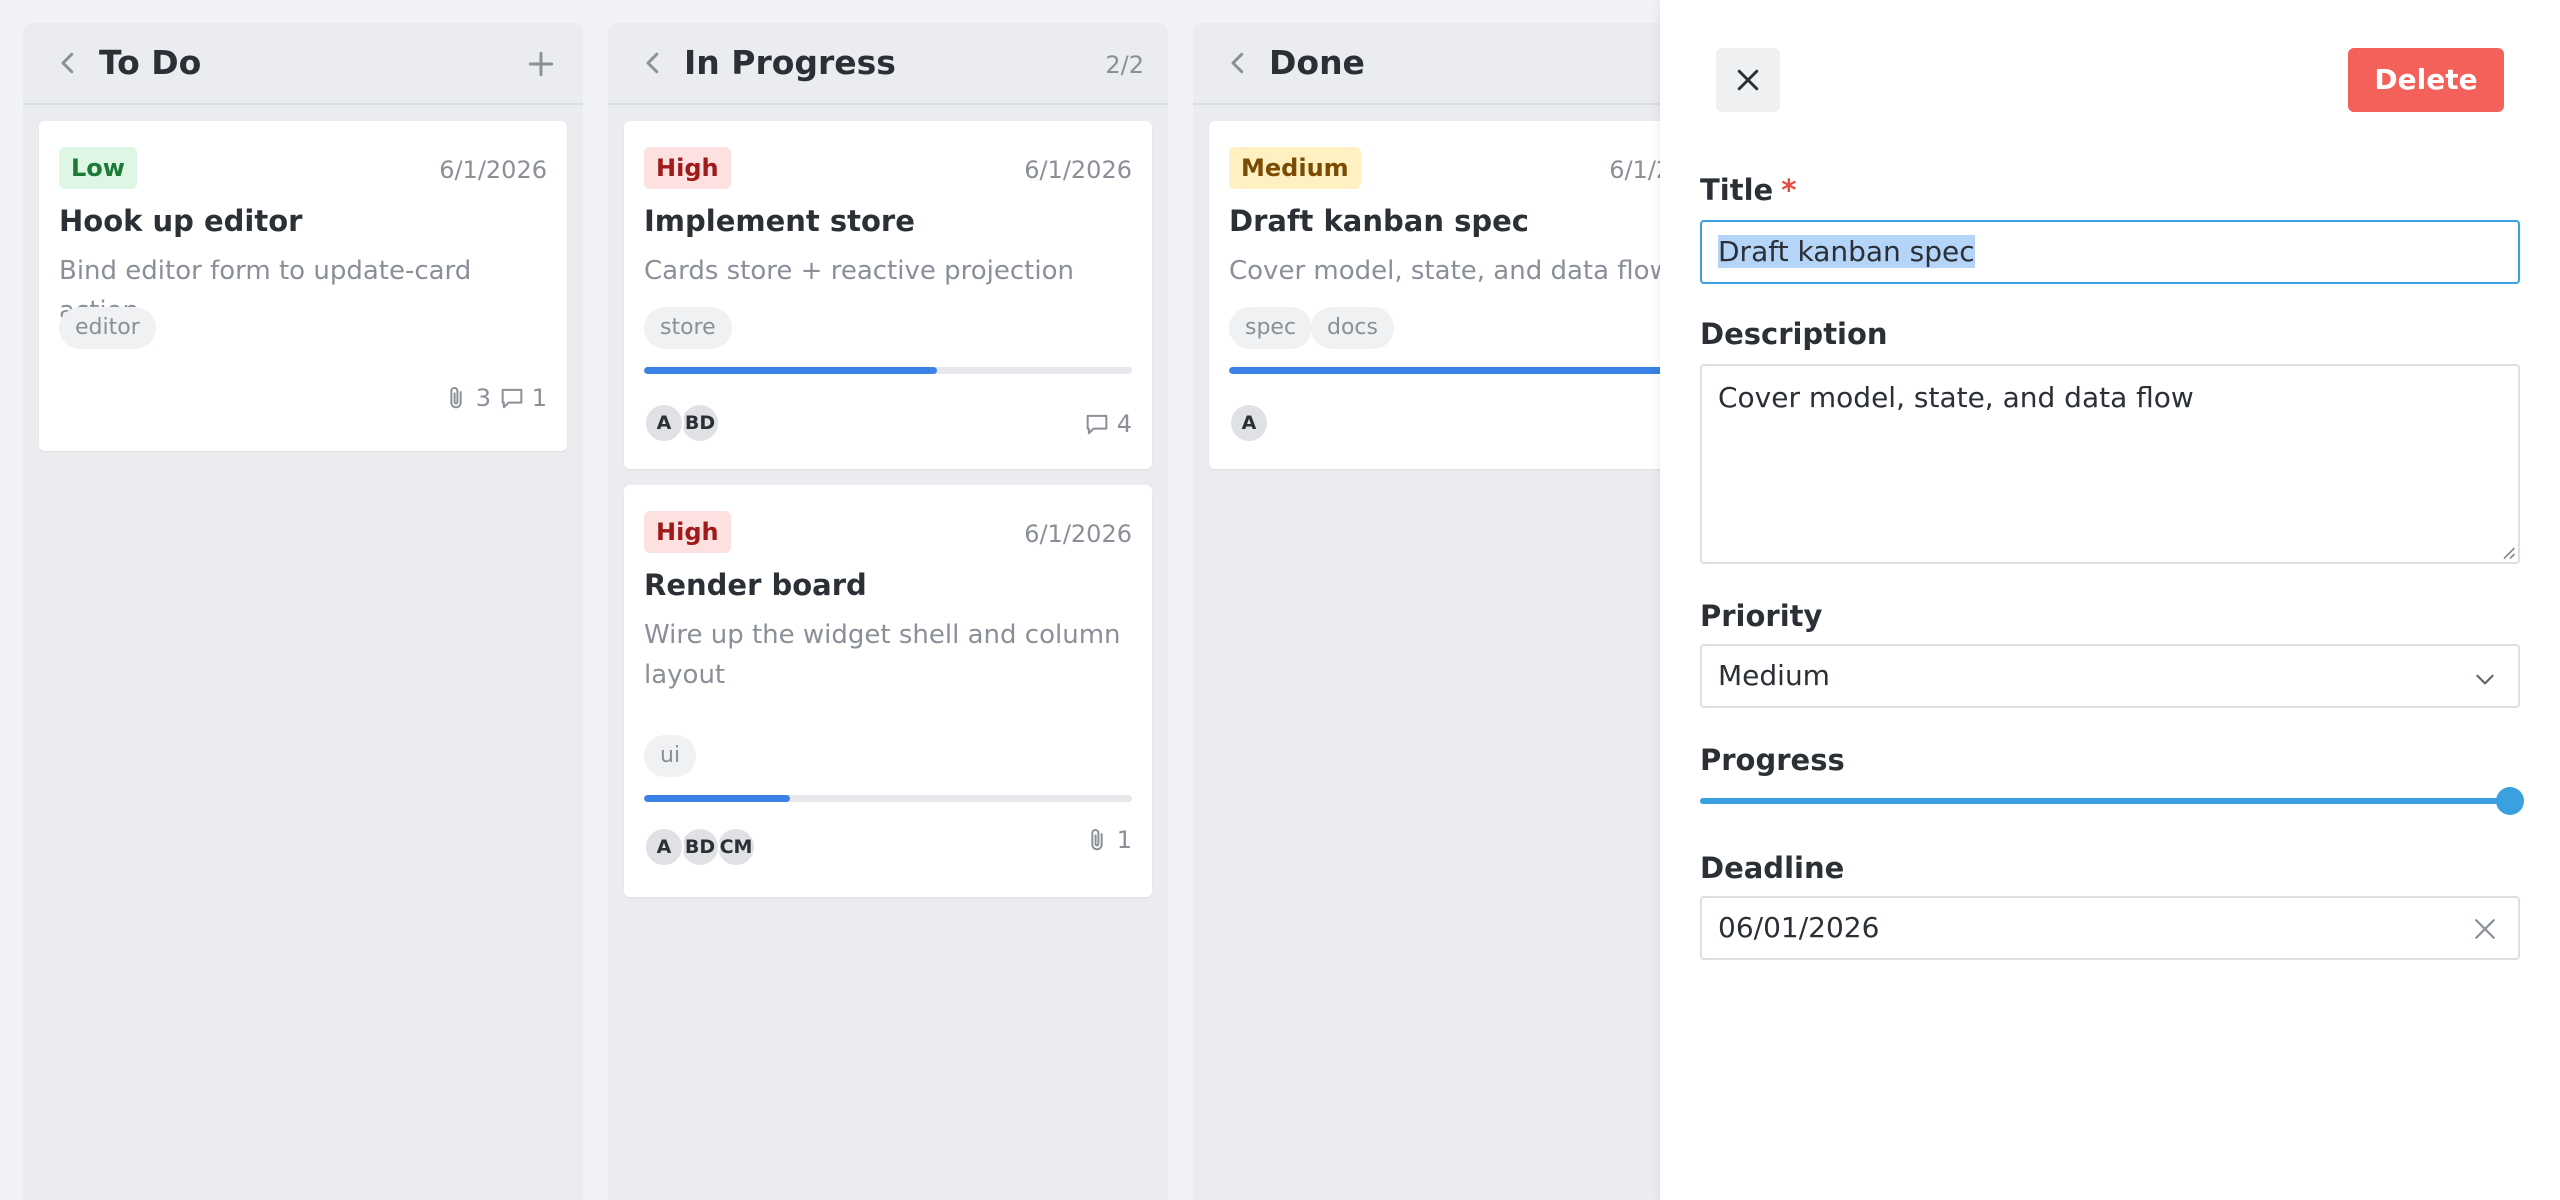 This screenshot has height=1200, width=2560. Describe the element at coordinates (1295, 168) in the screenshot. I see `priority-badge: Medium` at that location.